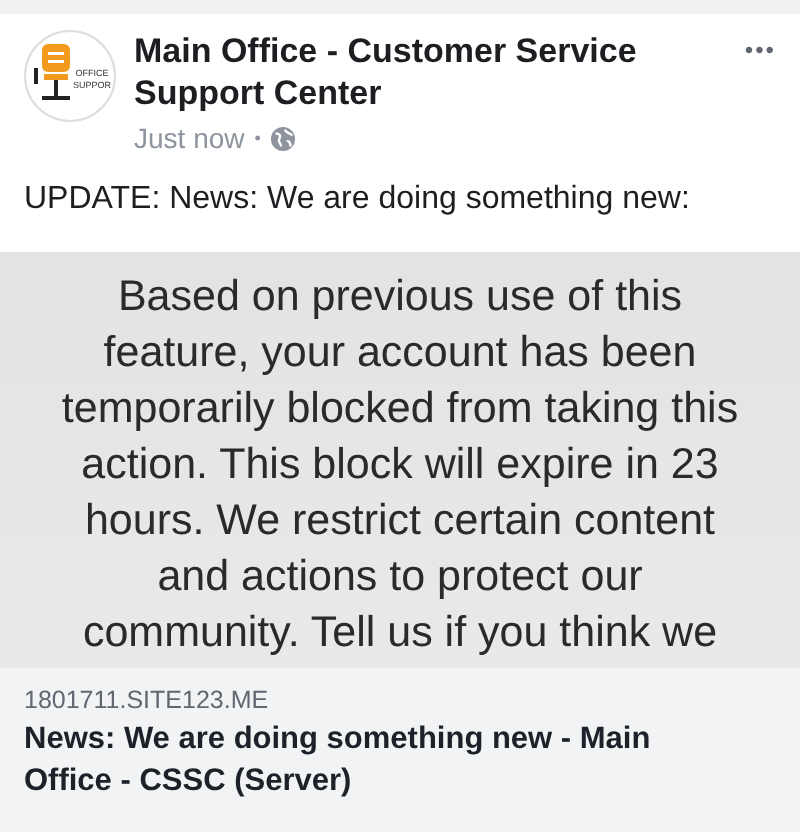  What do you see at coordinates (400, 633) in the screenshot?
I see `image-text-line: community. Tell us if you think we` at bounding box center [400, 633].